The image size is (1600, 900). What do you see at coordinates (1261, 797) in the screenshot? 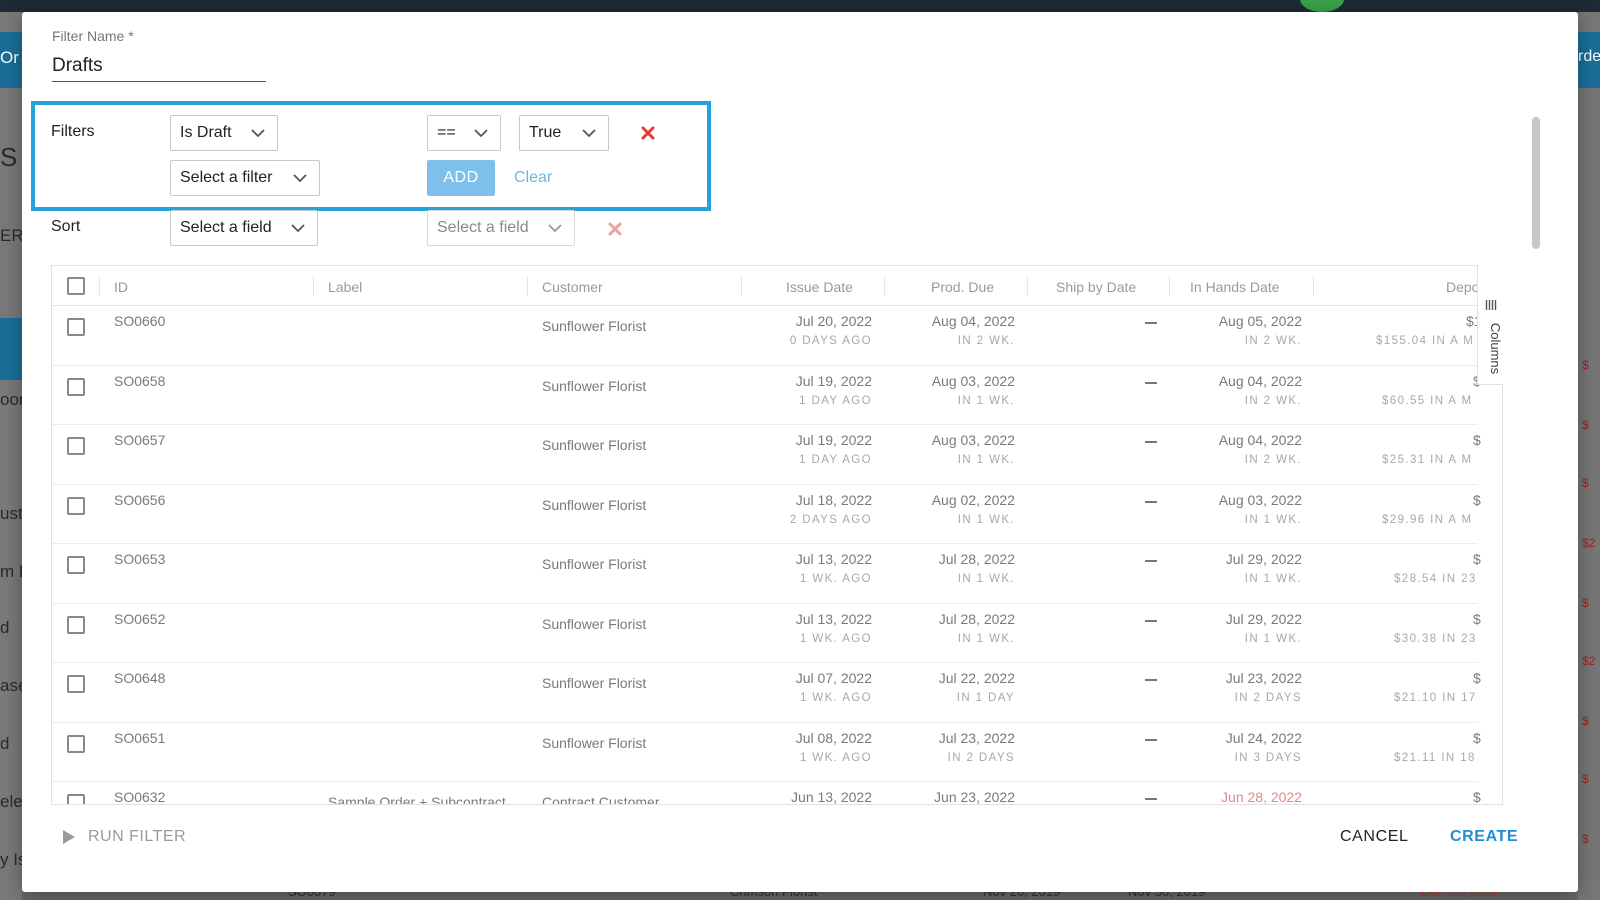
I see `row-in-hands-date: Jun 28, 2022` at bounding box center [1261, 797].